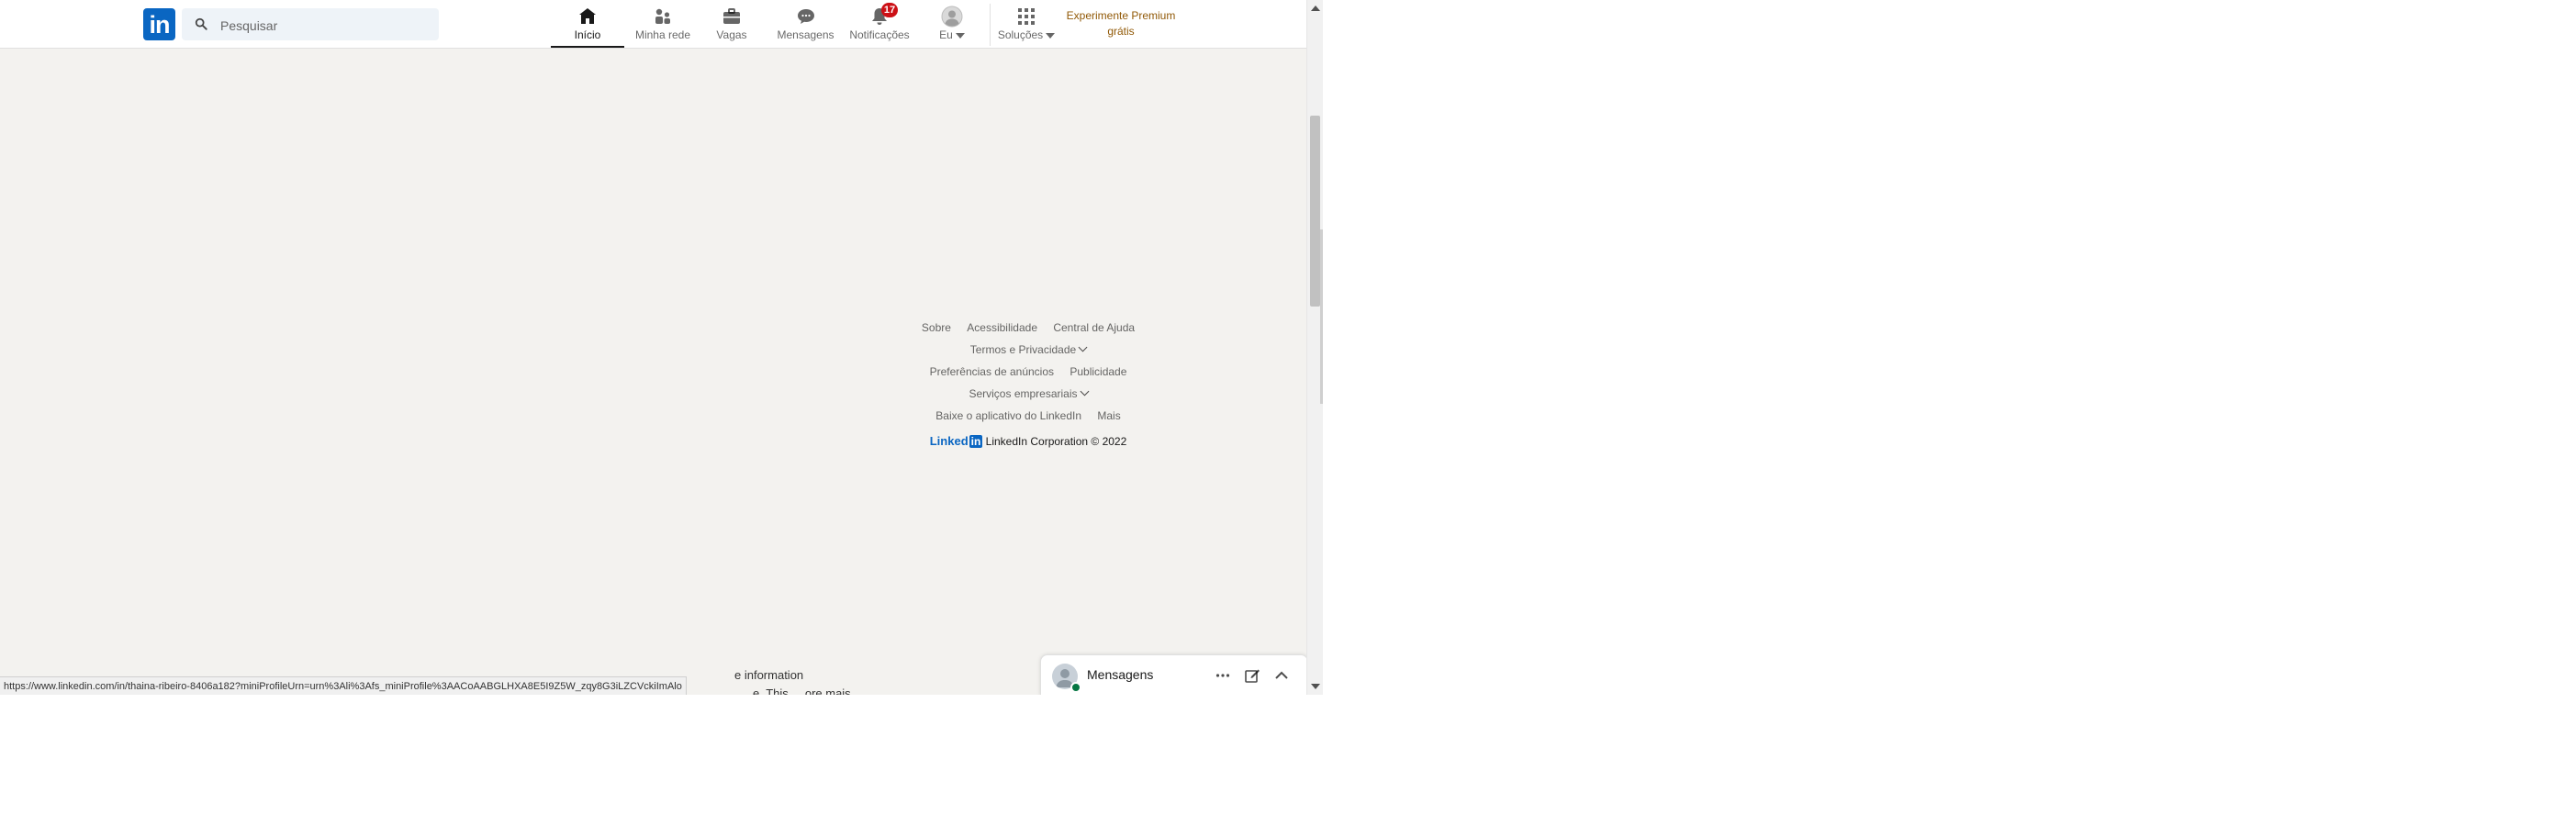 This screenshot has width=2576, height=826. What do you see at coordinates (325, 25) in the screenshot?
I see `search-input` at bounding box center [325, 25].